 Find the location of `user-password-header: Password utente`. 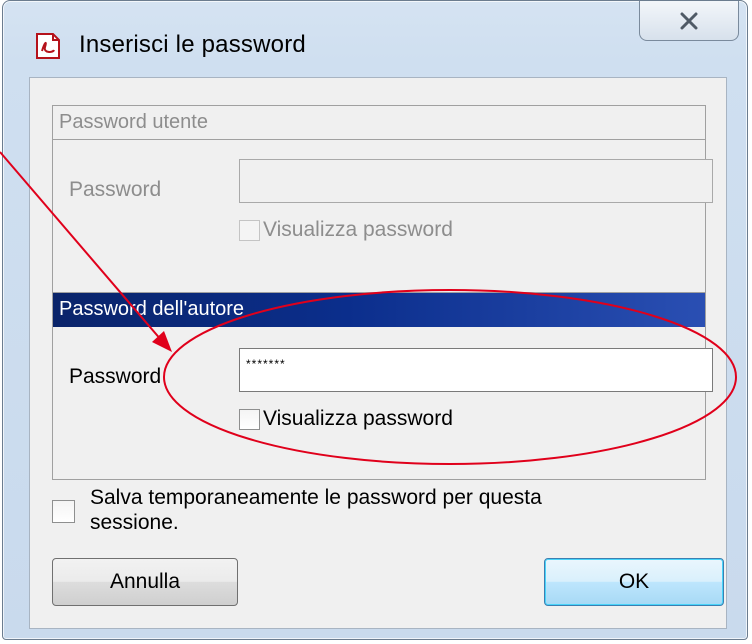

user-password-header: Password utente is located at coordinates (379, 123).